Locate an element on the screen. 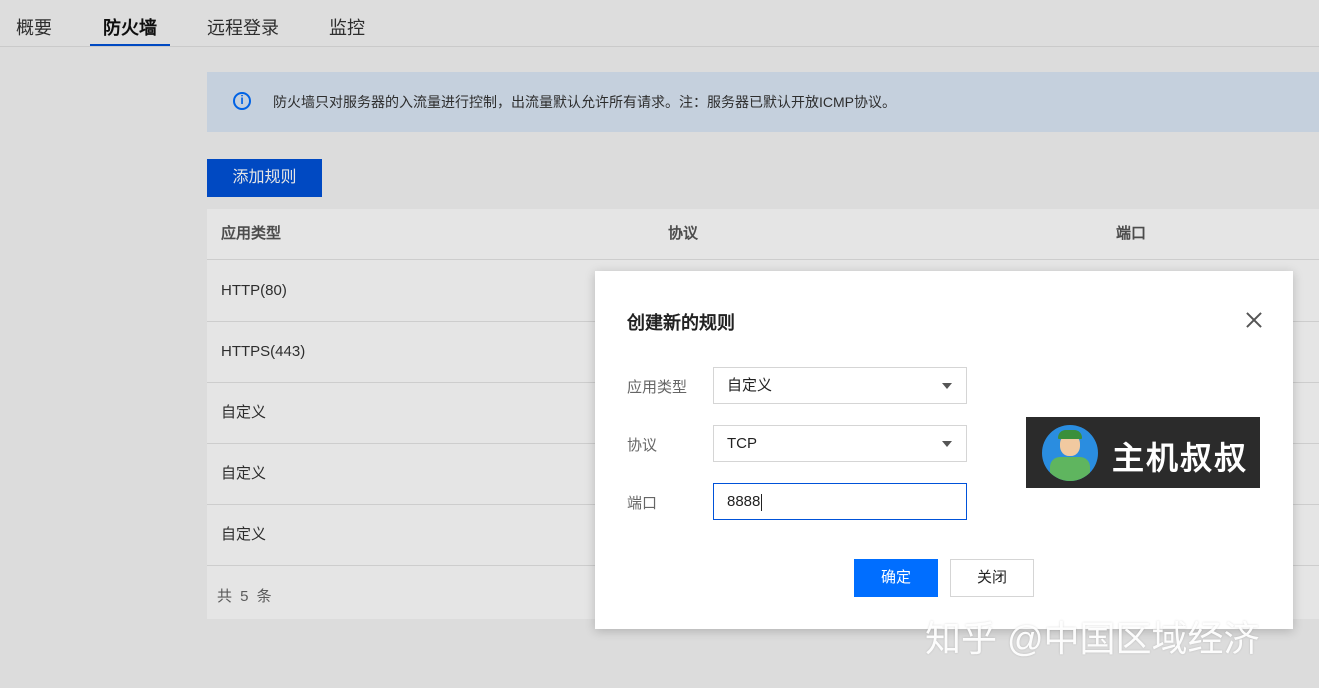 This screenshot has width=1319, height=688. port-label: 端口 is located at coordinates (642, 503).